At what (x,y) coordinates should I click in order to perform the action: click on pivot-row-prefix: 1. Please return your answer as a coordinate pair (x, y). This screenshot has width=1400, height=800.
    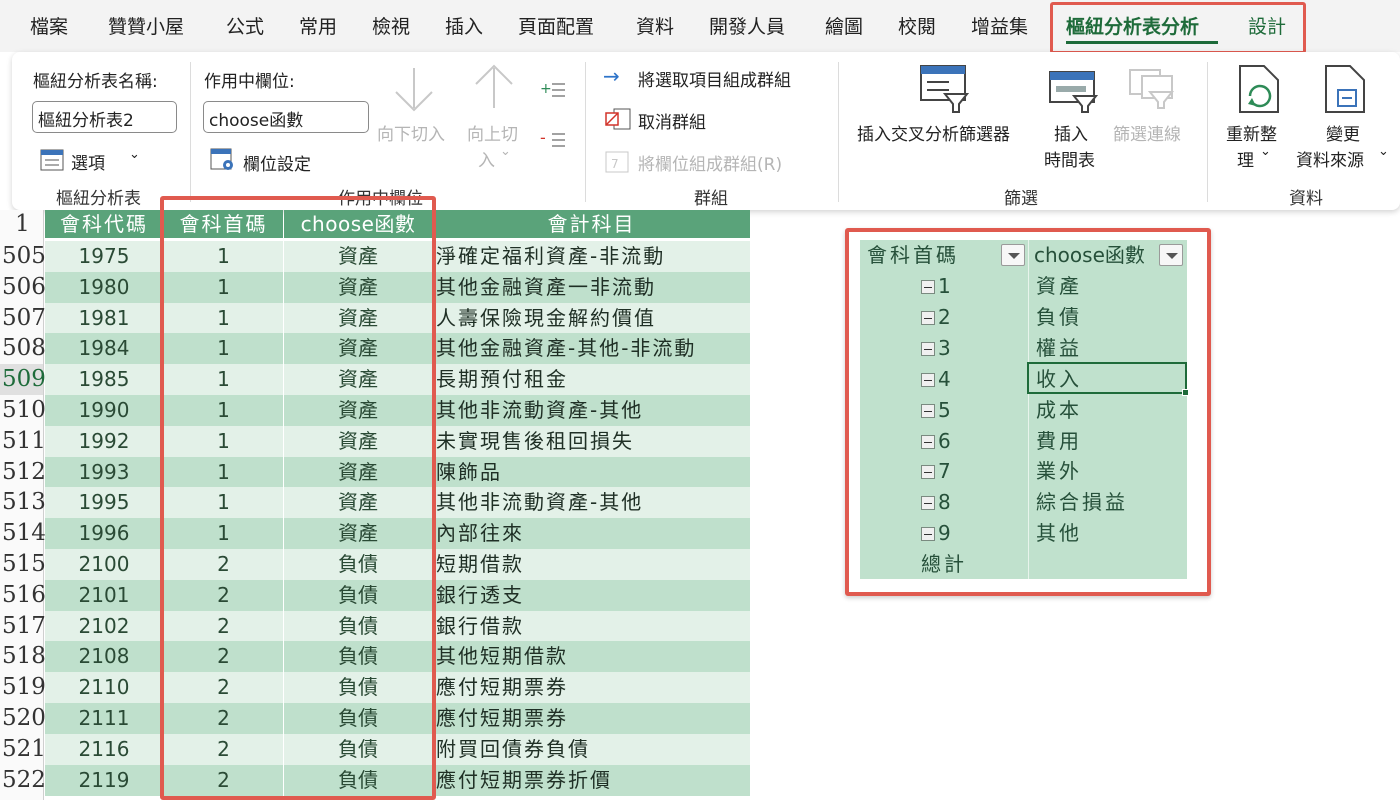
    Looking at the image, I should click on (946, 286).